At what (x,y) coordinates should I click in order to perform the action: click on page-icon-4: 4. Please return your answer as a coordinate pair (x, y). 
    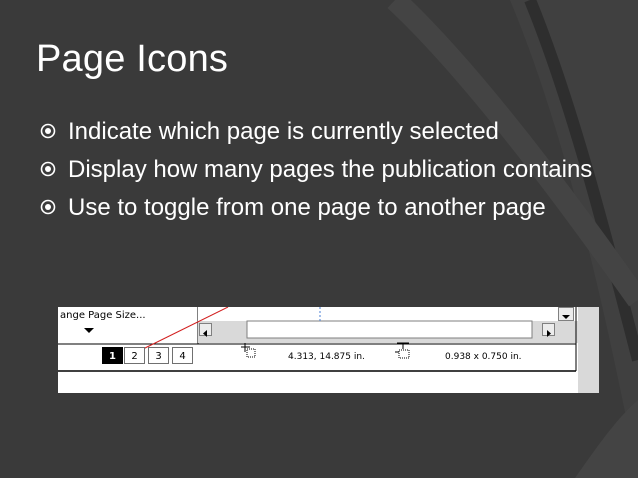
    Looking at the image, I should click on (182, 355).